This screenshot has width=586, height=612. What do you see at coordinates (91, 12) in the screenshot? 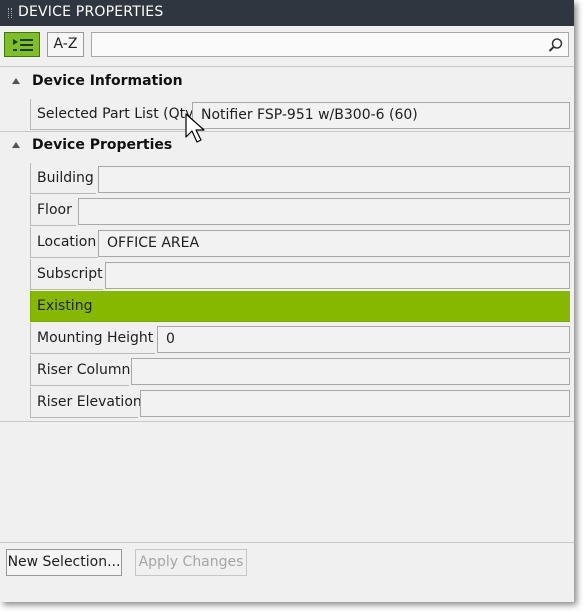
I see `panel-title: DEVICE PROPERTIES` at bounding box center [91, 12].